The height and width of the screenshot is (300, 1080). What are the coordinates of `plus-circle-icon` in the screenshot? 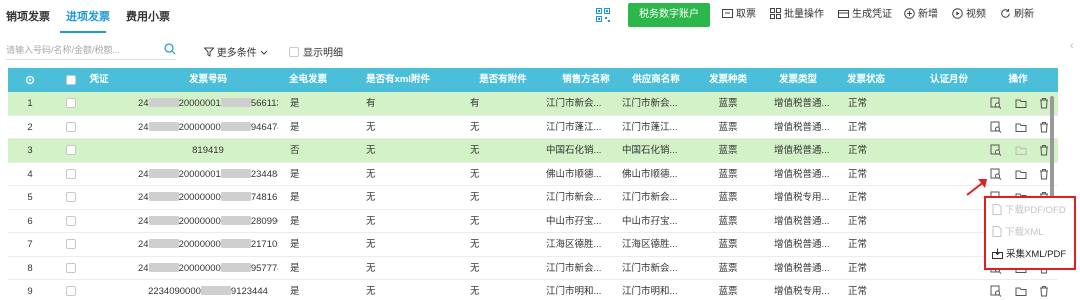 It's located at (909, 13).